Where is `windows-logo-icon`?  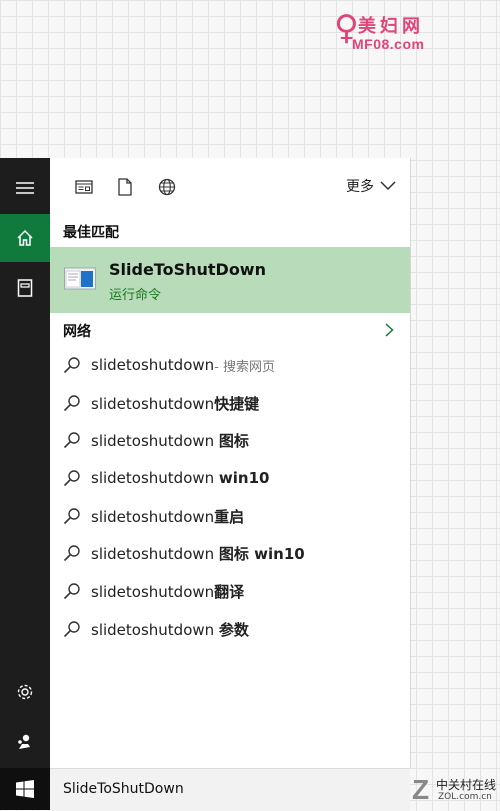
windows-logo-icon is located at coordinates (25, 789).